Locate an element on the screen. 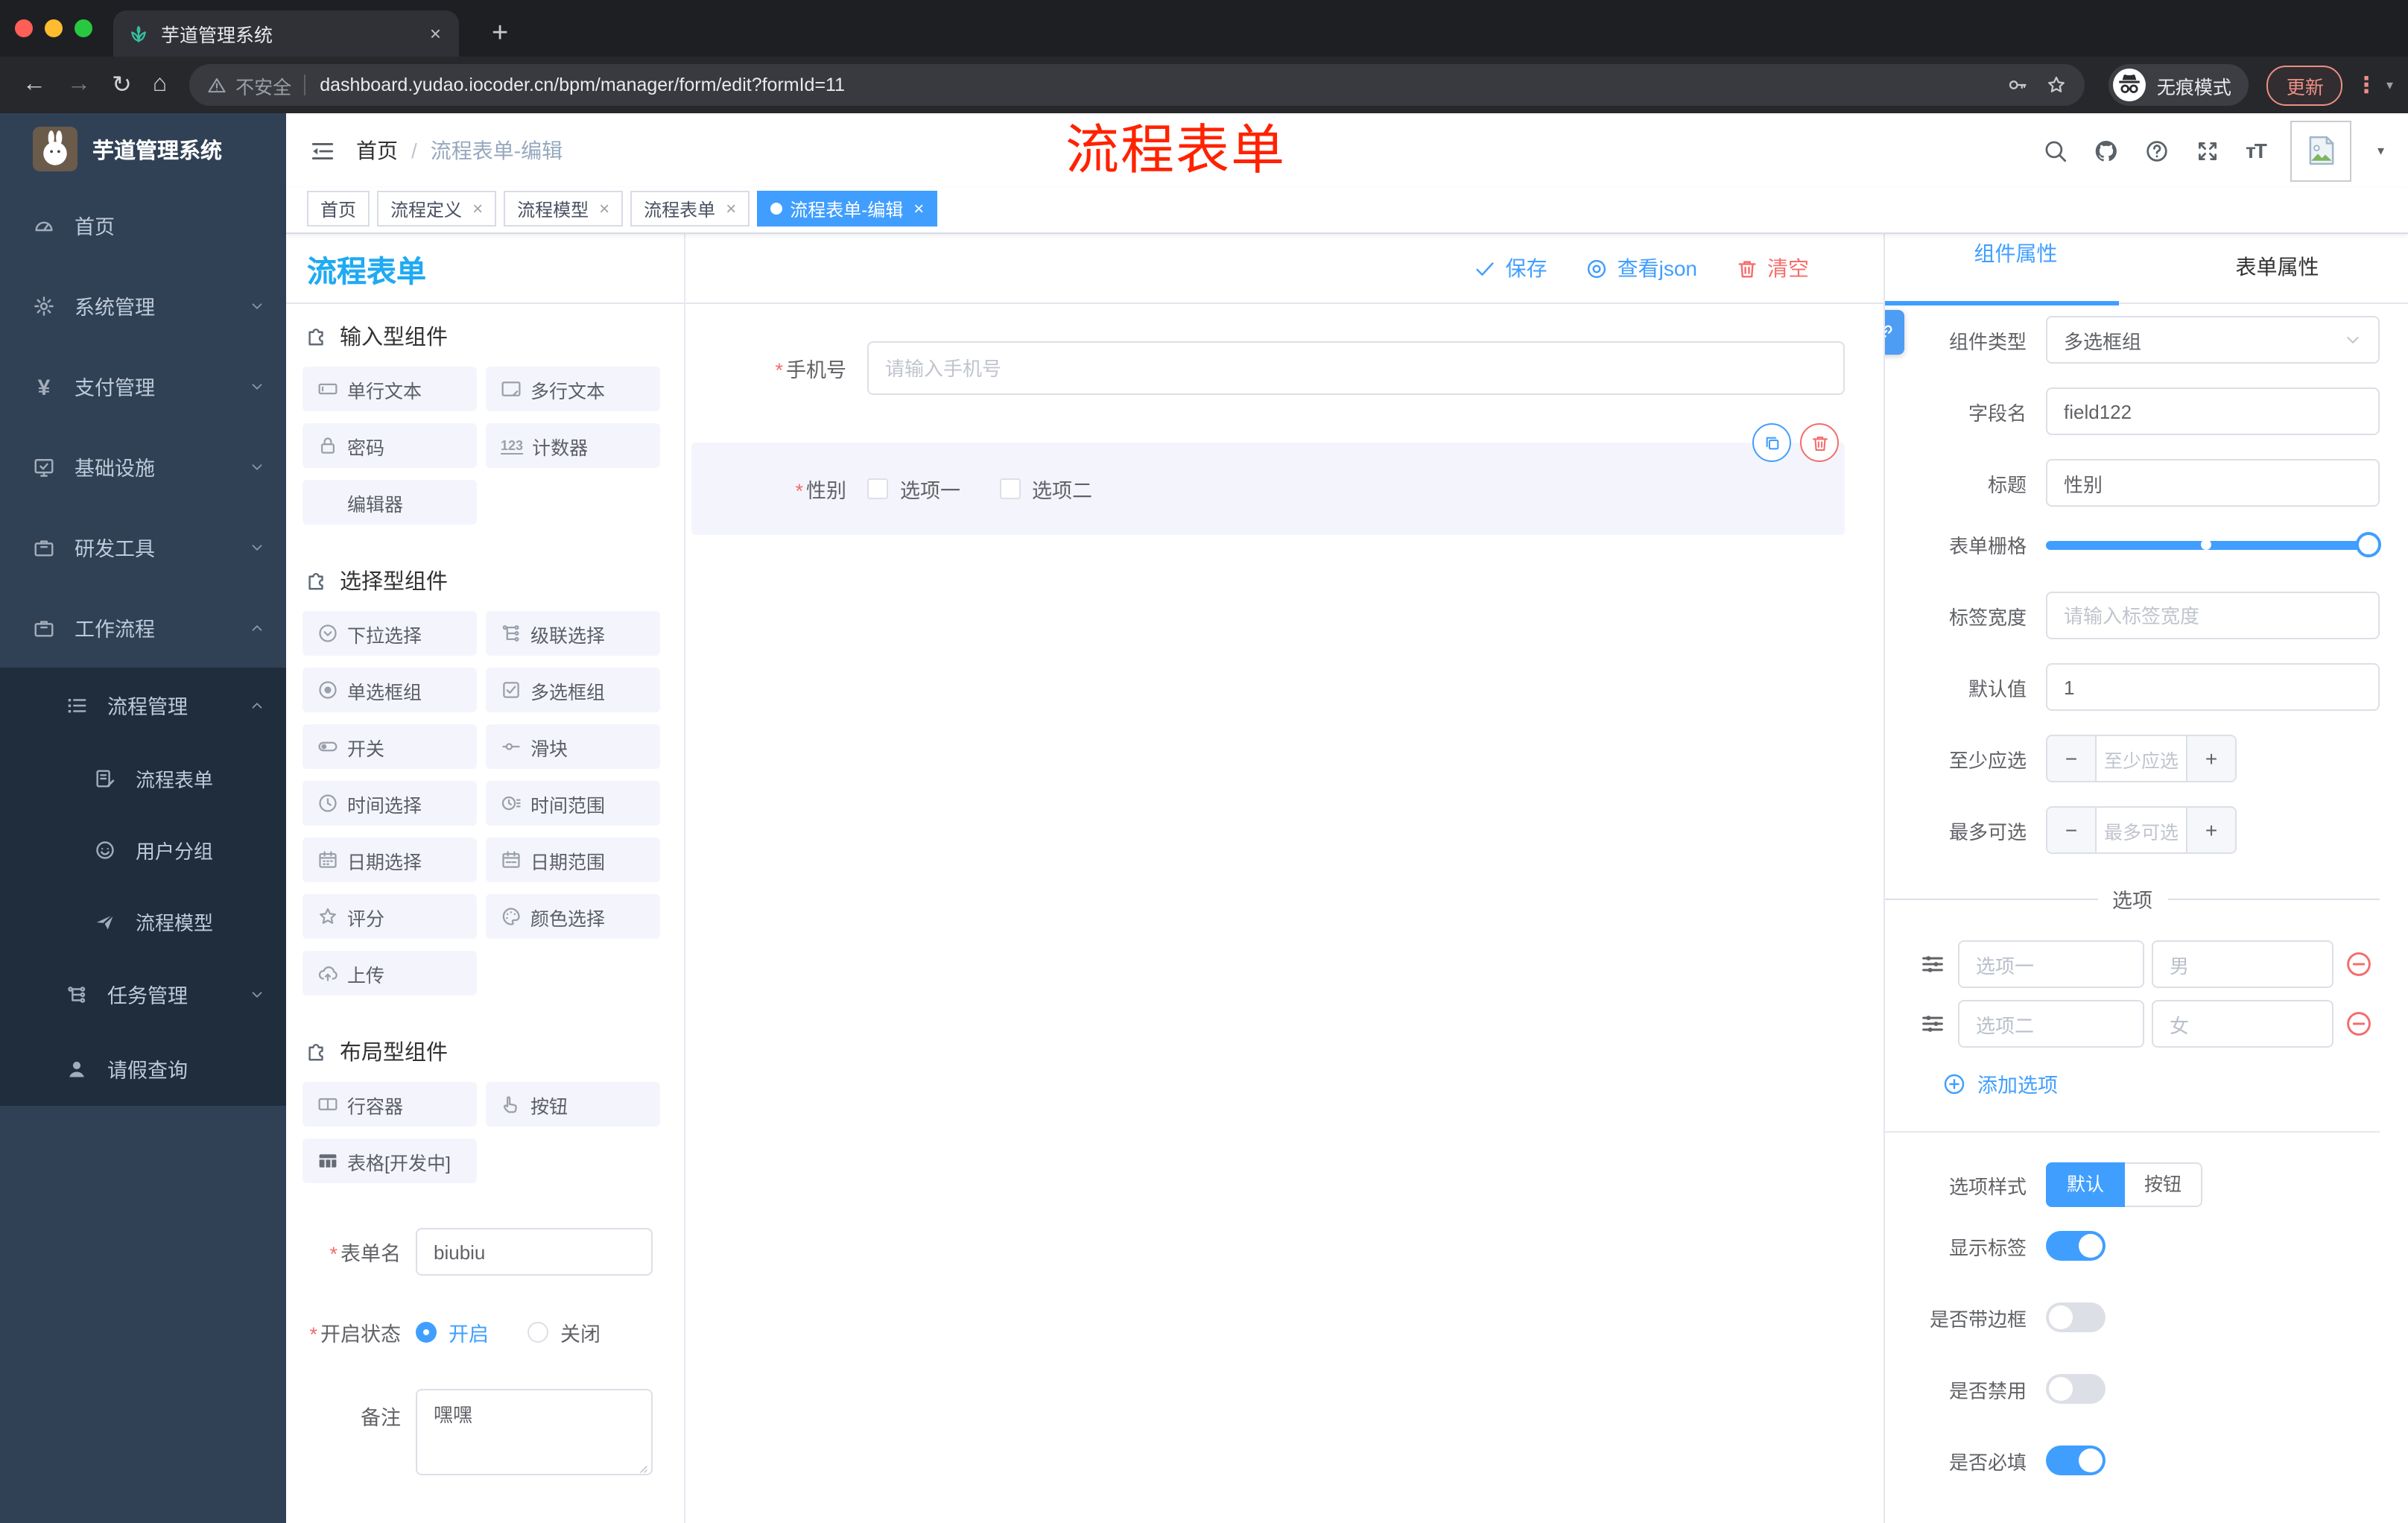 The width and height of the screenshot is (2408, 1523). tag-process-form: 流程表单 × is located at coordinates (690, 209).